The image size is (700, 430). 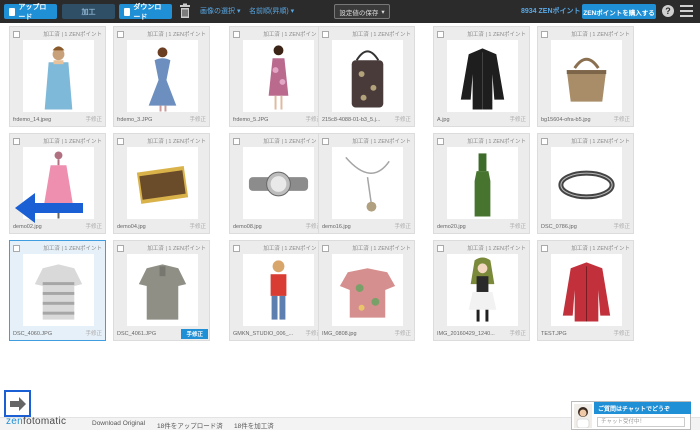 I want to click on help-icon: ?, so click(x=668, y=11).